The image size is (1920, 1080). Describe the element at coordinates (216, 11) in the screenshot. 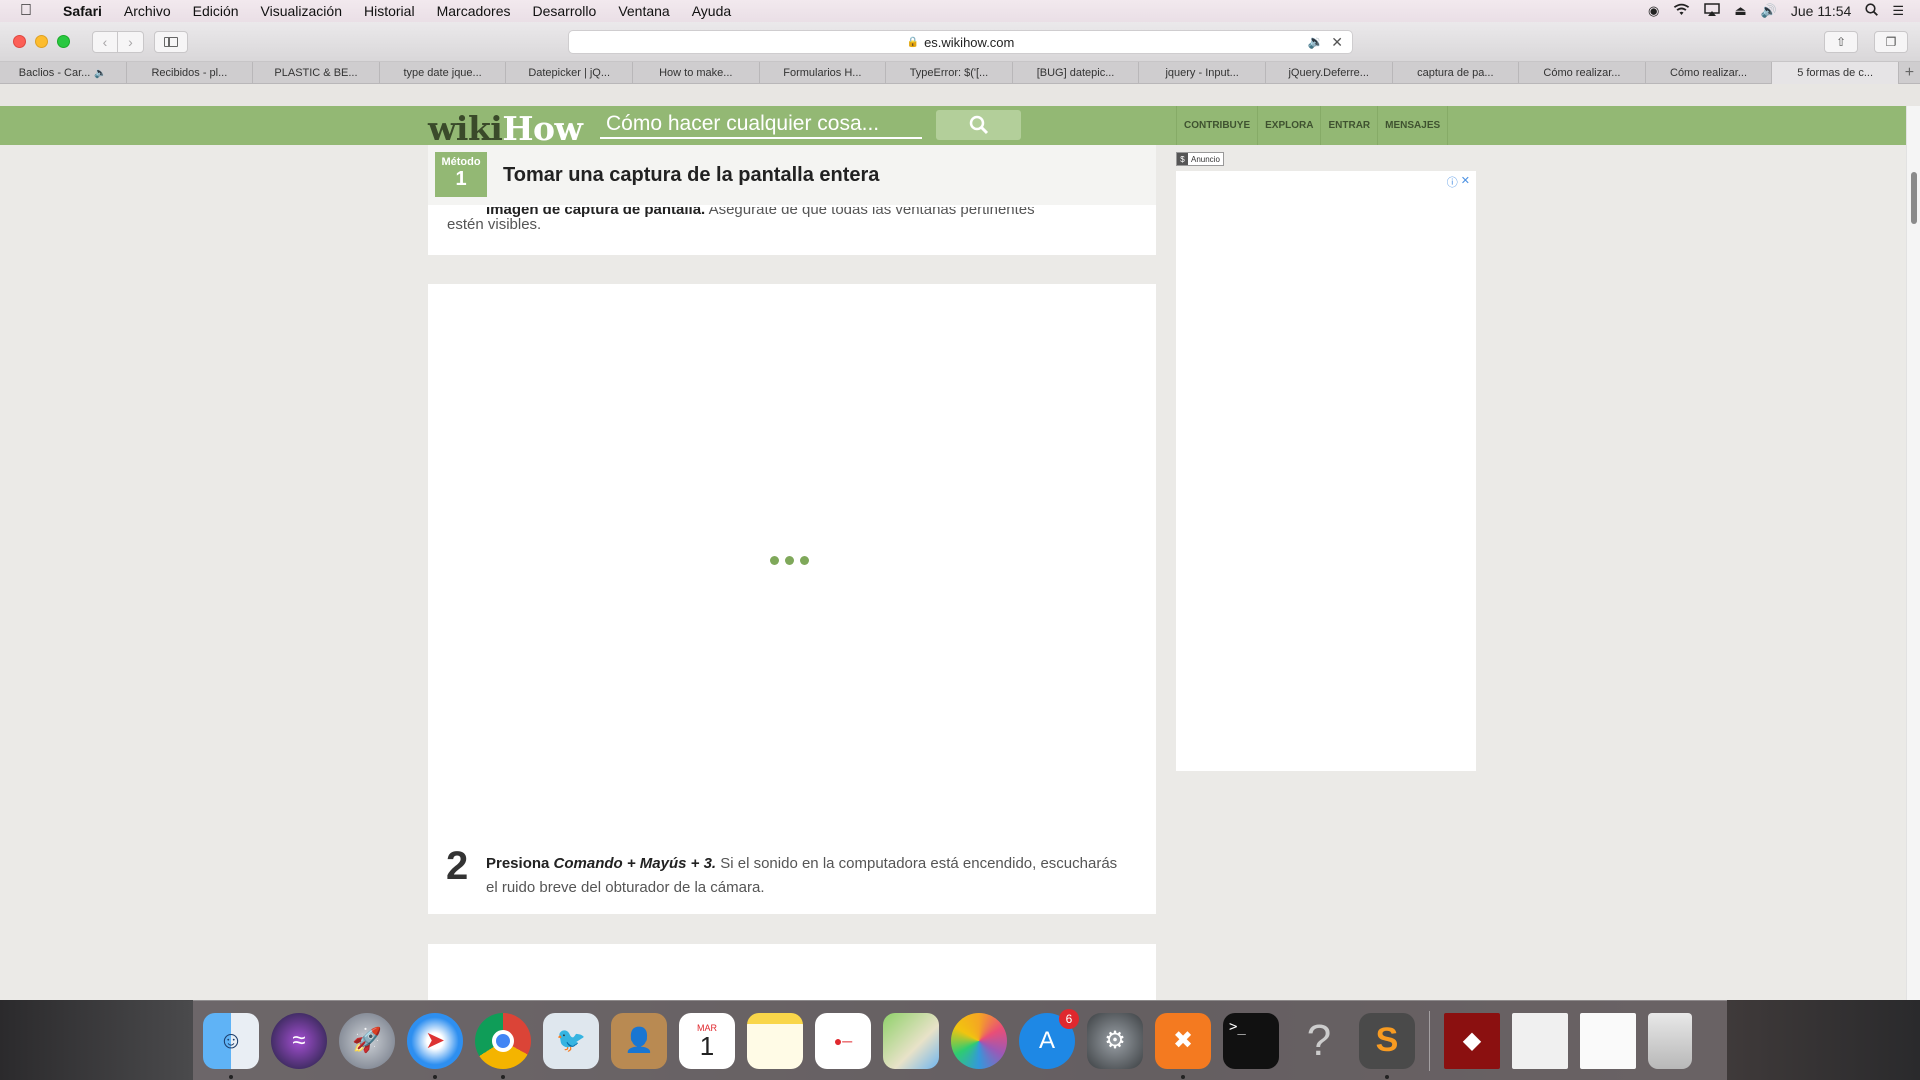

I see `menu-edicion: Edición` at that location.